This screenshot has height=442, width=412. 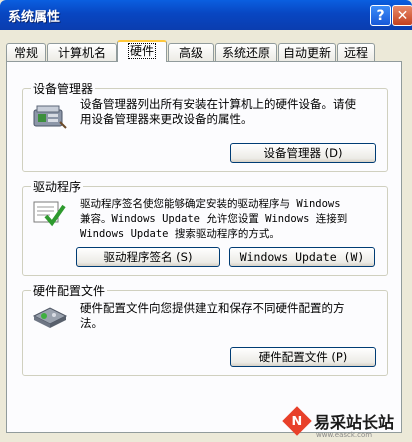 What do you see at coordinates (344, 435) in the screenshot?
I see `watermark-url: www.easck.com` at bounding box center [344, 435].